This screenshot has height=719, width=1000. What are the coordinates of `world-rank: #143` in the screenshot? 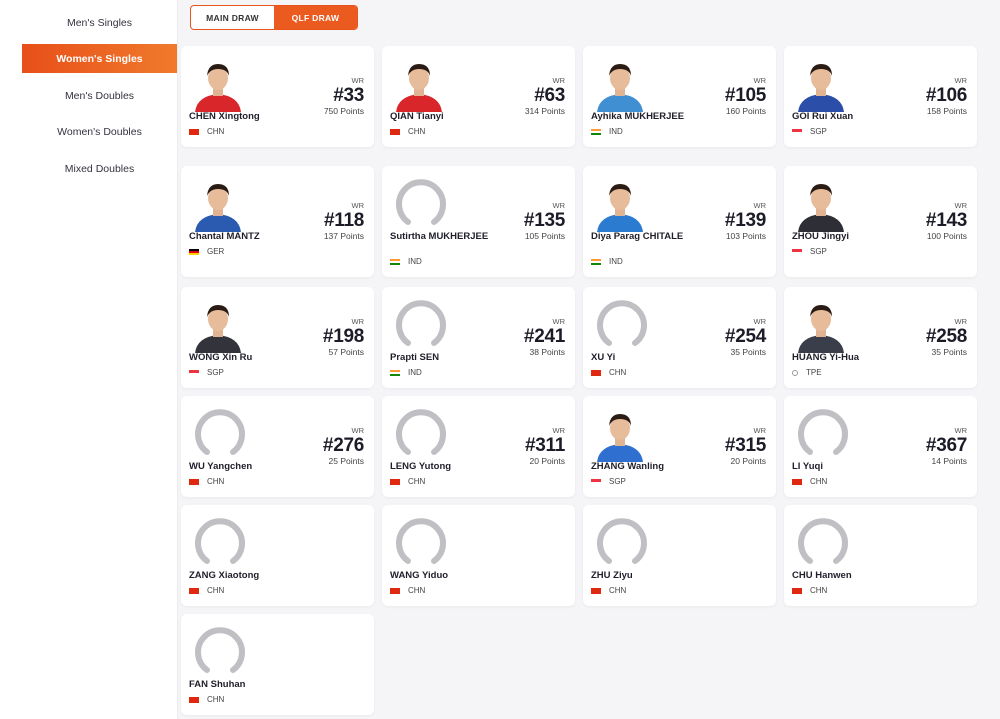 It's located at (946, 220).